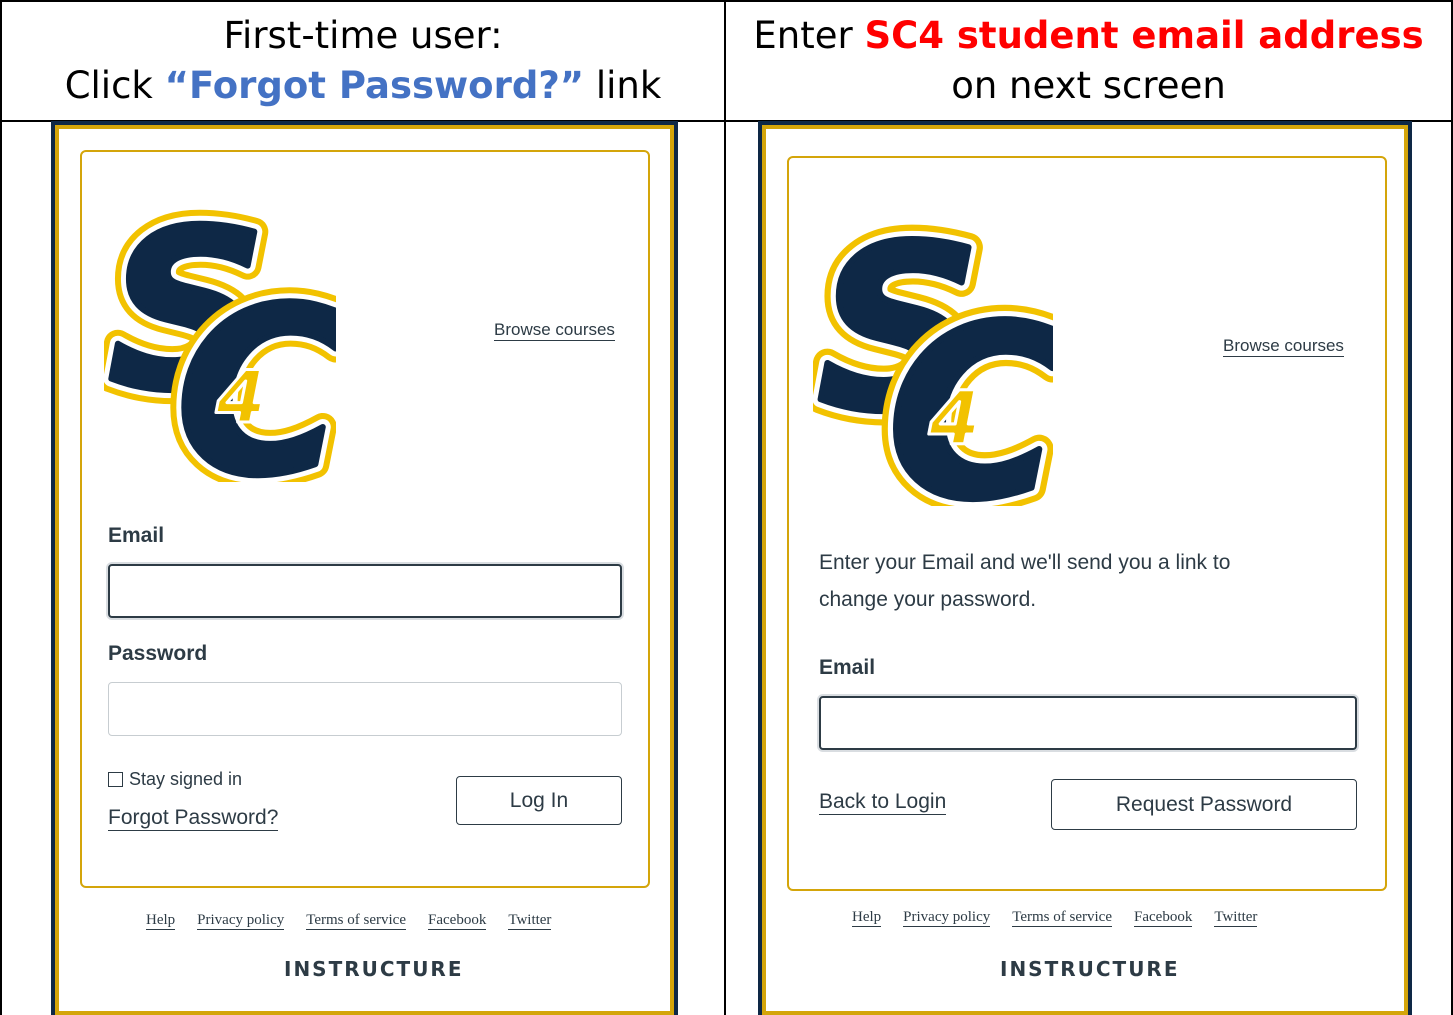 The image size is (1453, 1015). What do you see at coordinates (374, 85) in the screenshot?
I see `left-header-highlight: “Forgot Password?”` at bounding box center [374, 85].